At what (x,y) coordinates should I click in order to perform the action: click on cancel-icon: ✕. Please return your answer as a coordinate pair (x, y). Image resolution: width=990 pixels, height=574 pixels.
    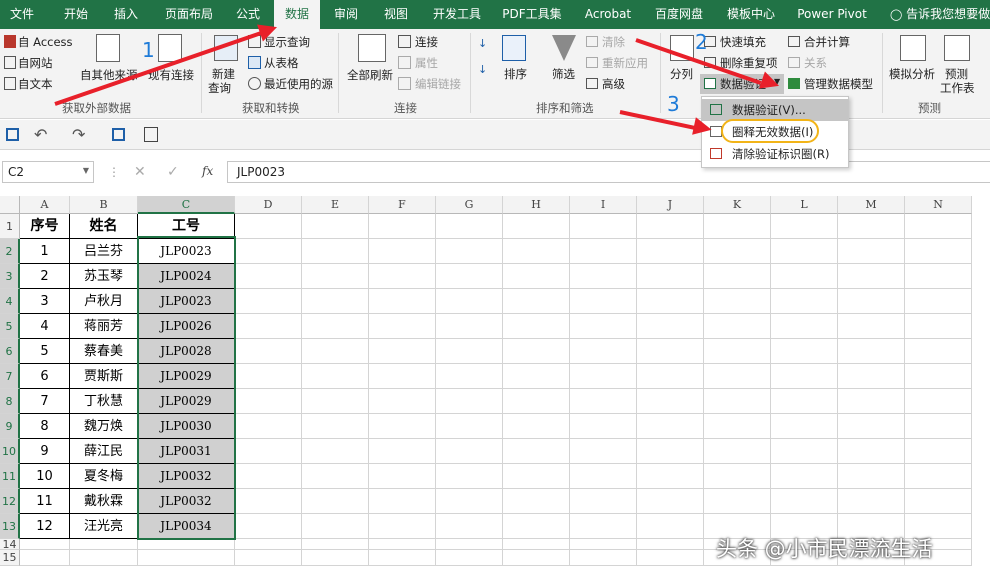
    Looking at the image, I should click on (140, 172).